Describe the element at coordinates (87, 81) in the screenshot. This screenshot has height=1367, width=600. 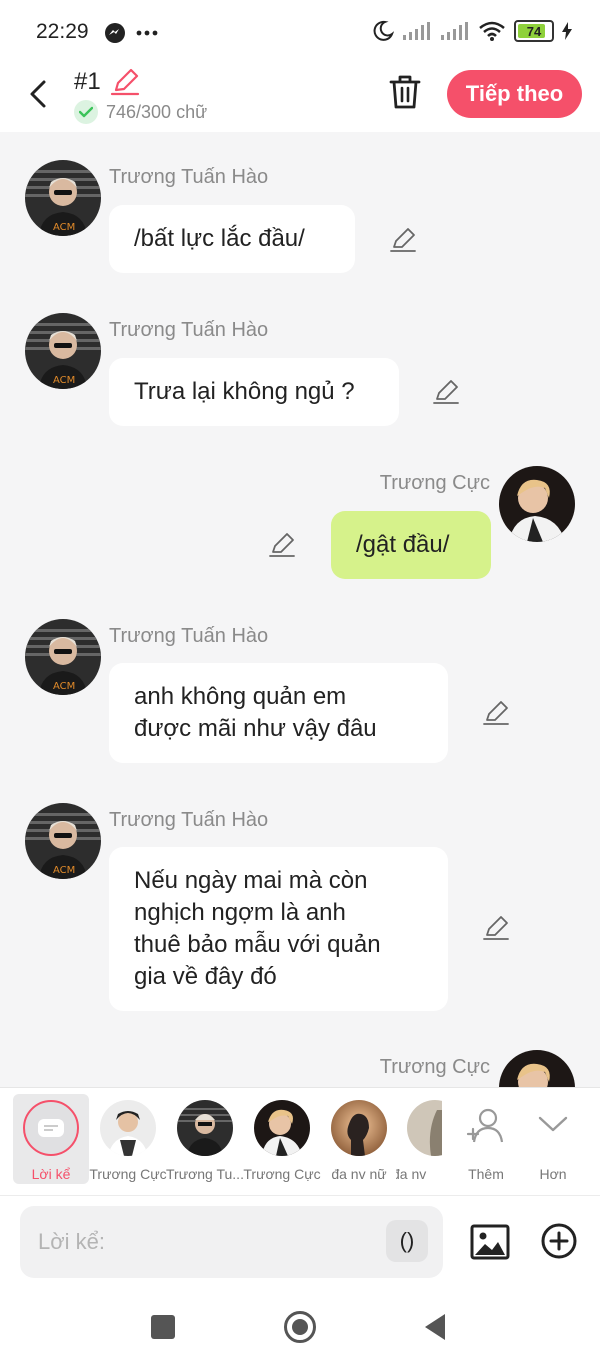
I see `chapter-title: #1` at that location.